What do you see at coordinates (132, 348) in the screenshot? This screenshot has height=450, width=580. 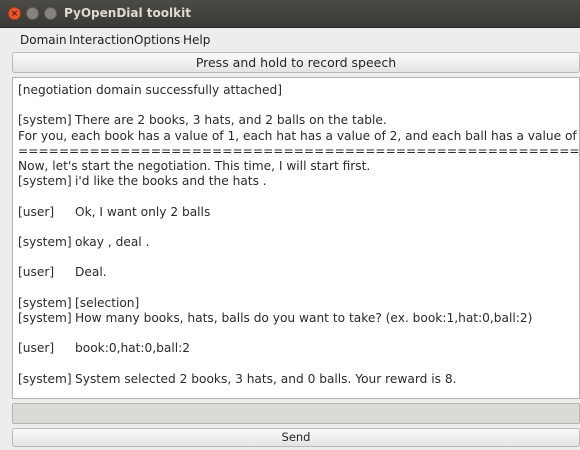 I see `utterance-text: book:0,hat:0,ball:2` at bounding box center [132, 348].